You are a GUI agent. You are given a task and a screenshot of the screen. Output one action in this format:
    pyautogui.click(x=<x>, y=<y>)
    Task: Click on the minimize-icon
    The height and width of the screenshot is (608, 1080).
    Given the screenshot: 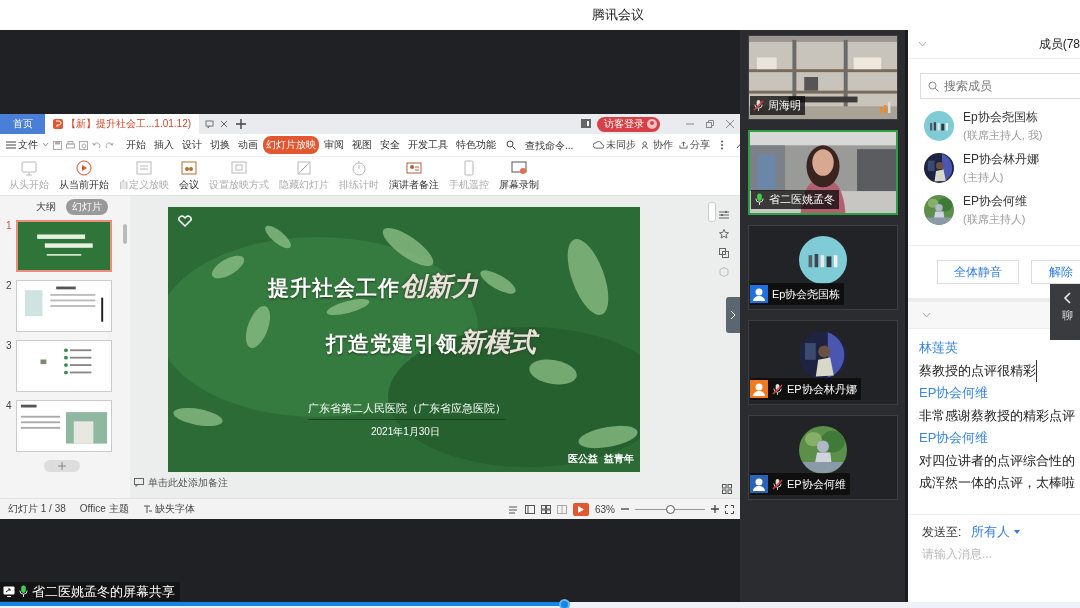 What is the action you would take?
    pyautogui.click(x=690, y=124)
    